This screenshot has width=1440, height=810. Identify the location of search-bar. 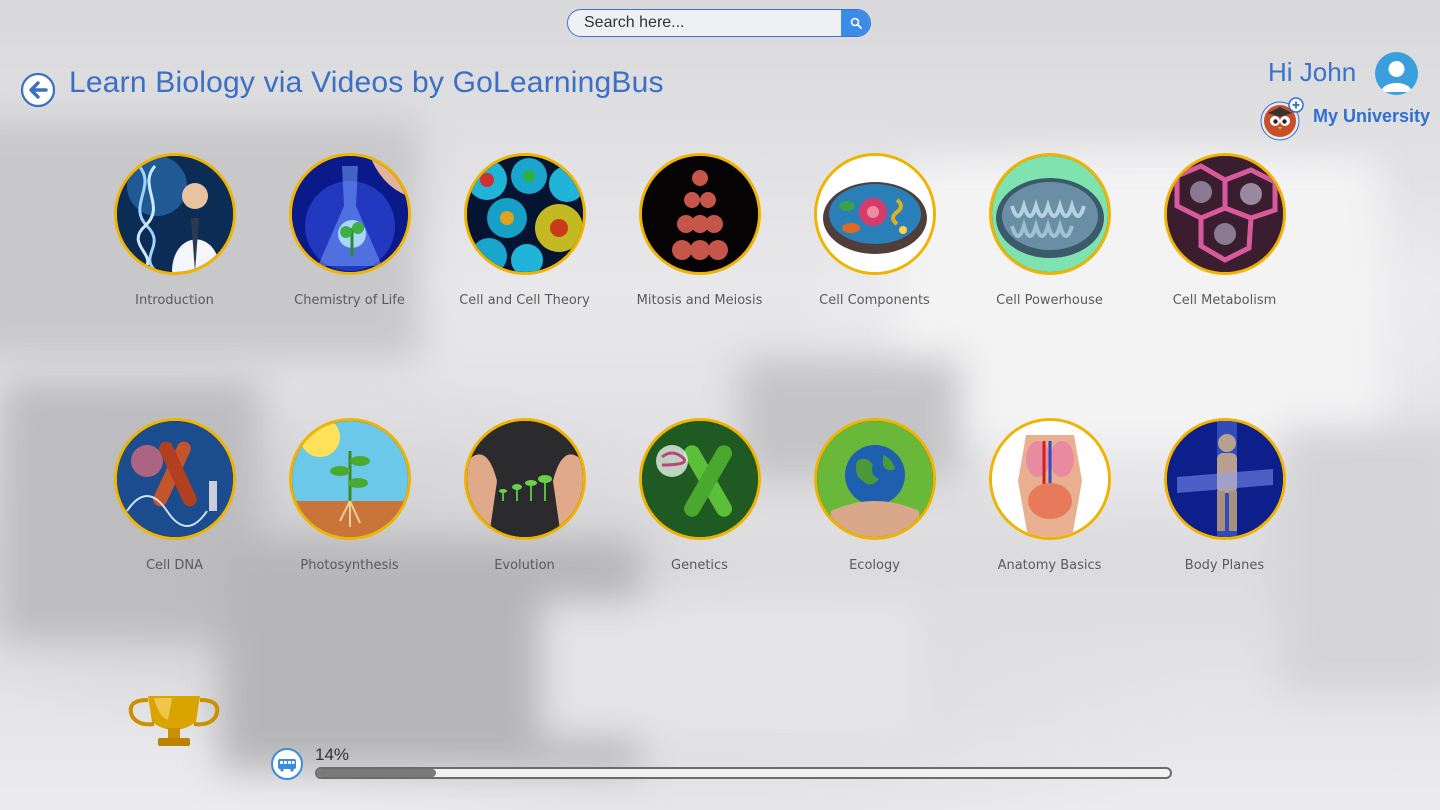
(719, 23).